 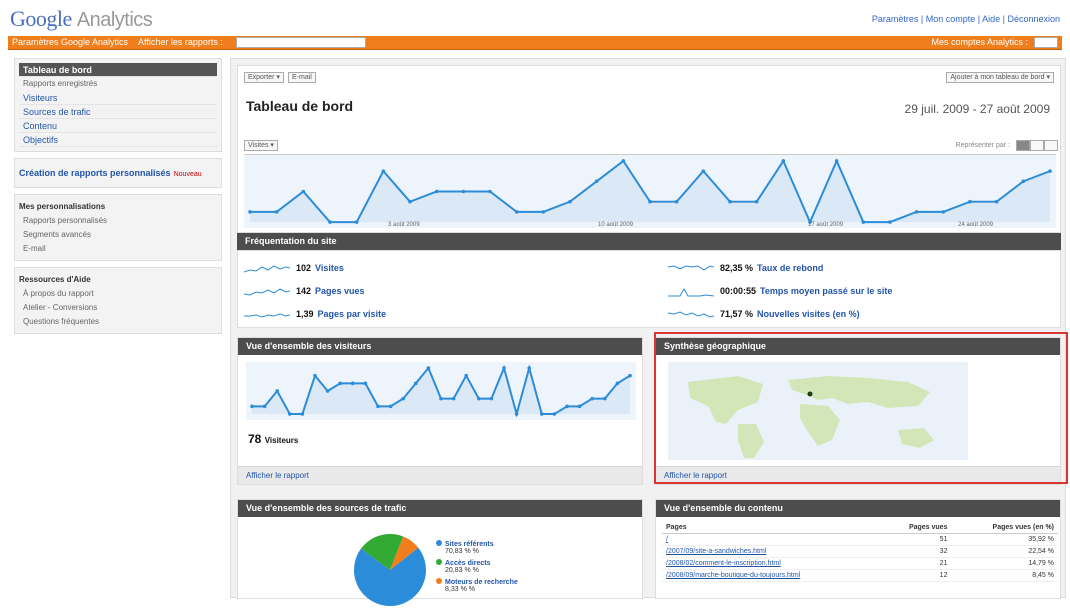 What do you see at coordinates (118, 322) in the screenshot?
I see `help-item-faq: Questions fréquentes` at bounding box center [118, 322].